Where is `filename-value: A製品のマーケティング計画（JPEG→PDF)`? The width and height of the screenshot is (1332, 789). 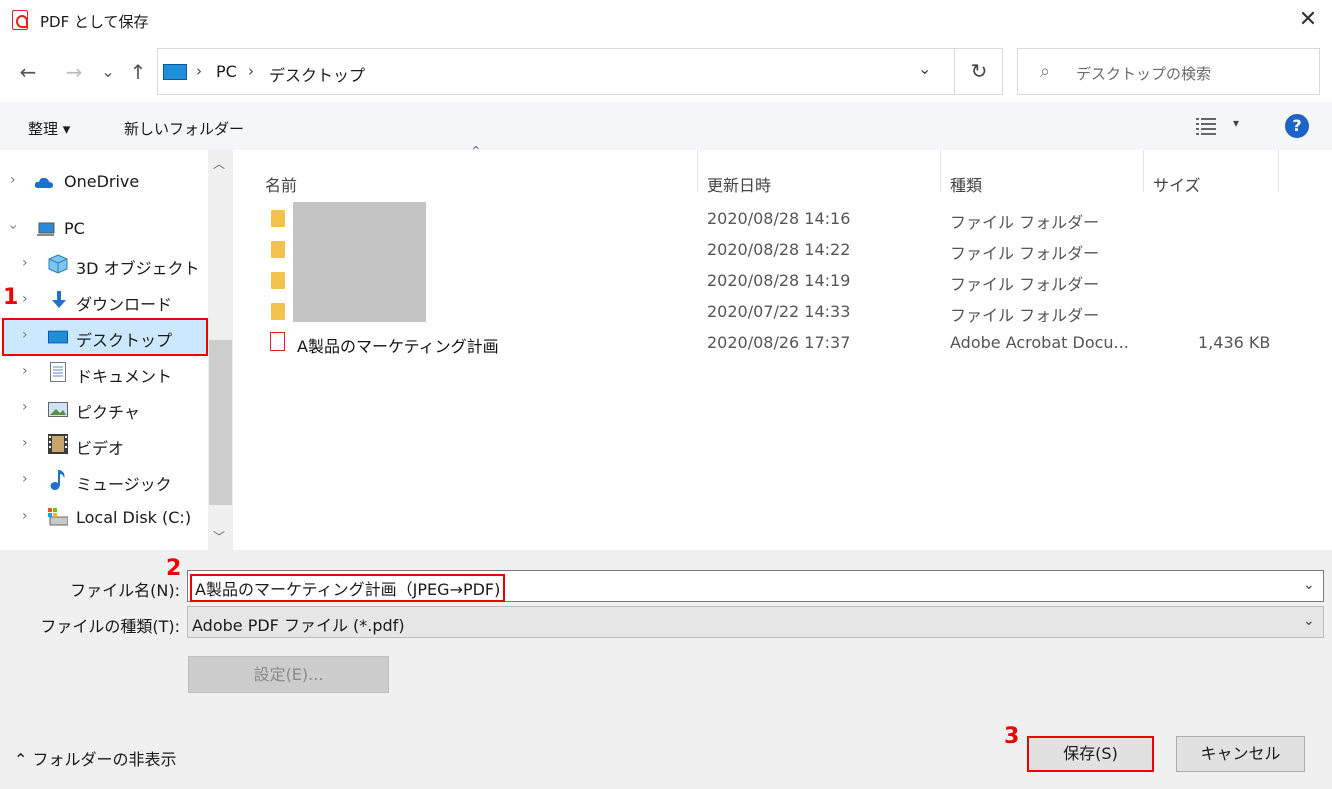
filename-value: A製品のマーケティング計画（JPEG→PDF) is located at coordinates (347, 588).